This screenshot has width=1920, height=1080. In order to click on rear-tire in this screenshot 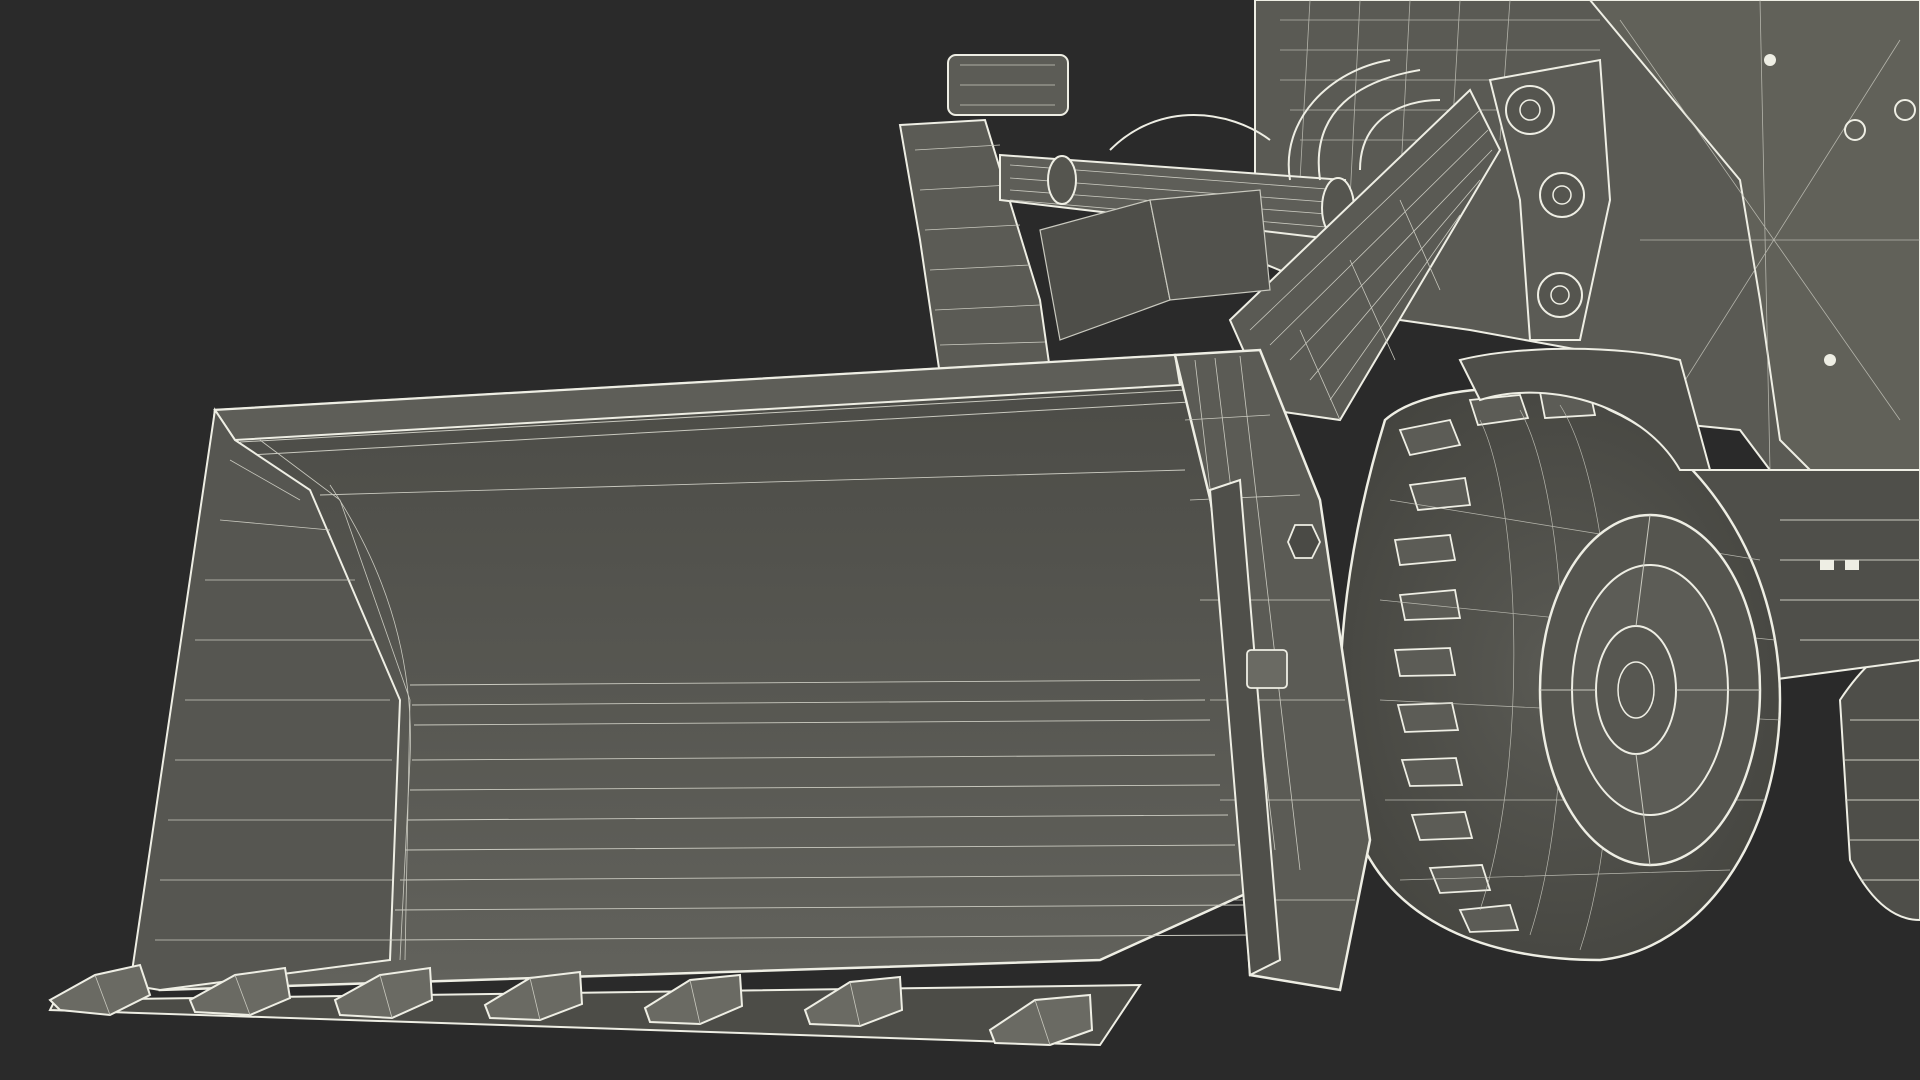, I will do `click(1879, 780)`.